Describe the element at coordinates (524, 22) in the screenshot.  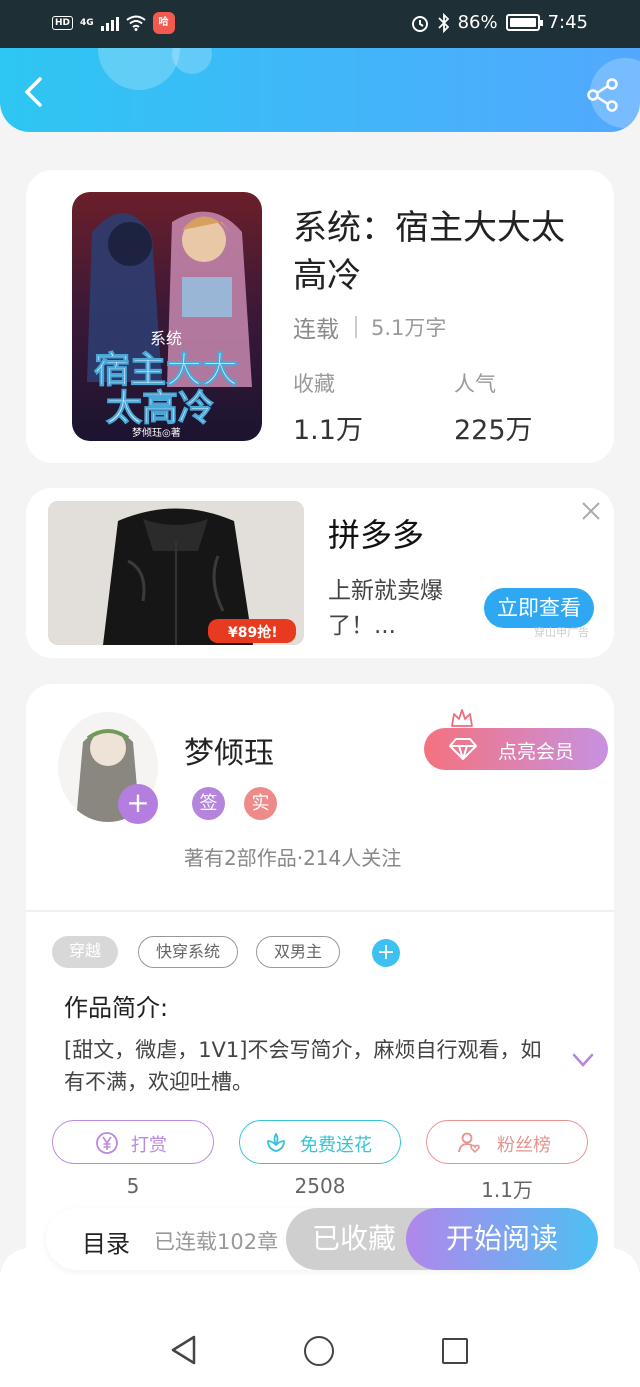
I see `battery-icon` at that location.